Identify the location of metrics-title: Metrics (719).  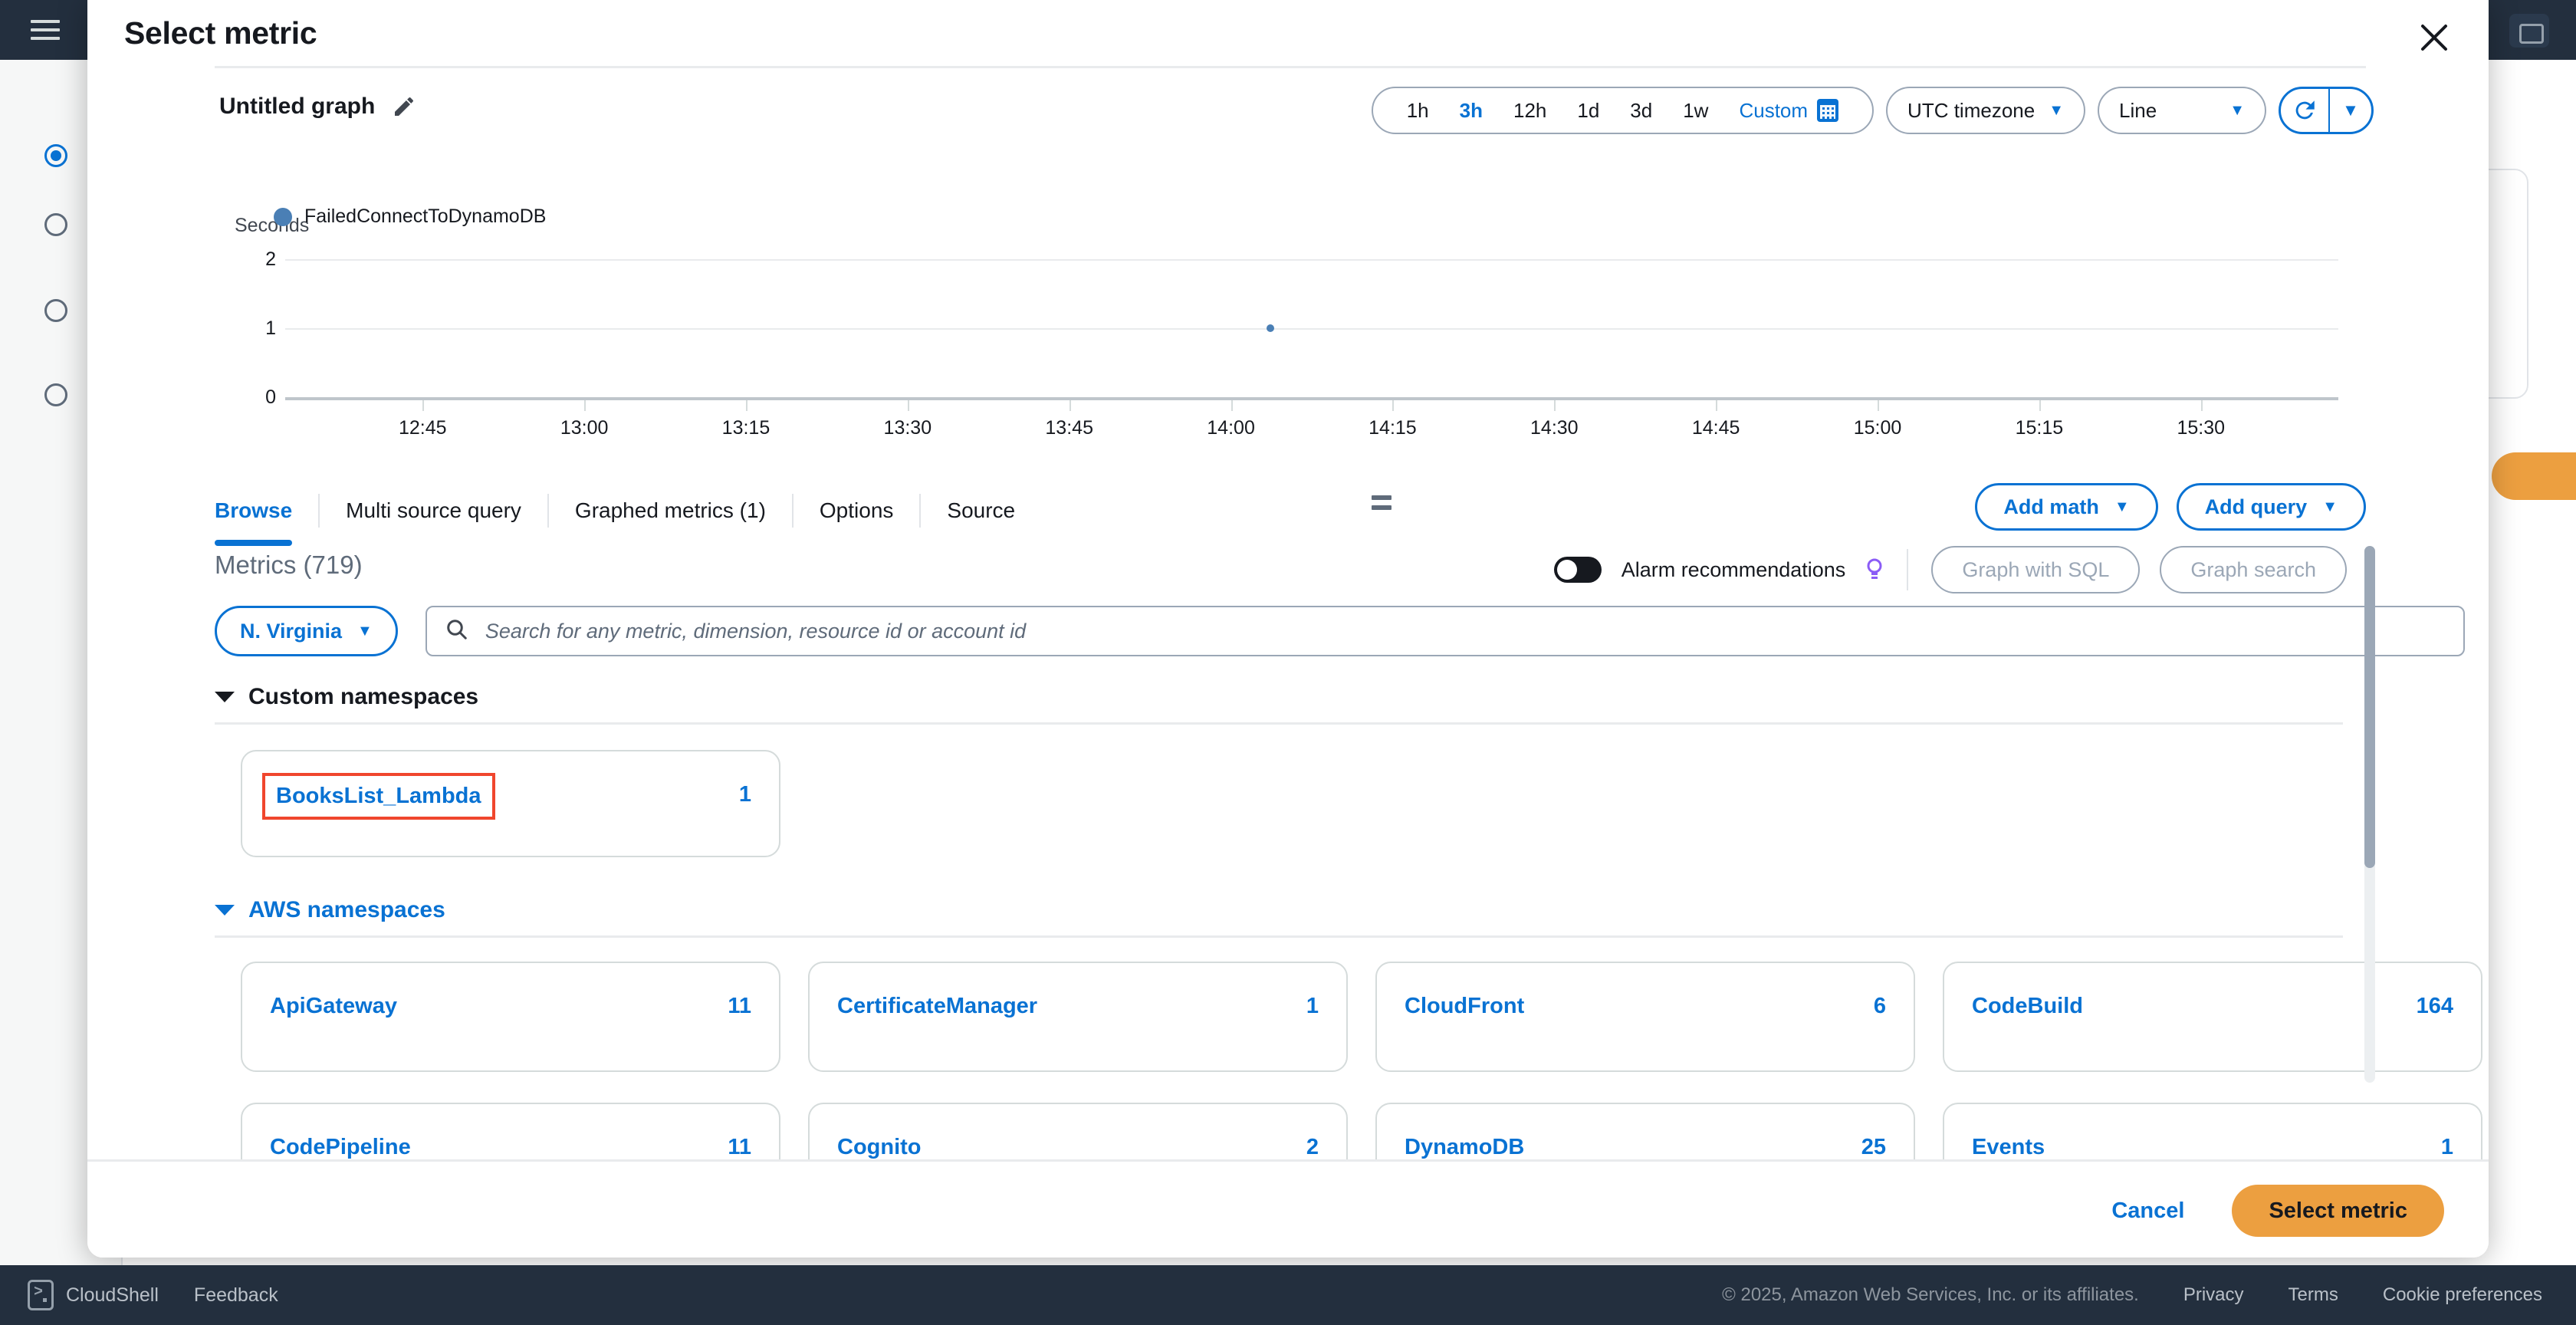
(289, 565).